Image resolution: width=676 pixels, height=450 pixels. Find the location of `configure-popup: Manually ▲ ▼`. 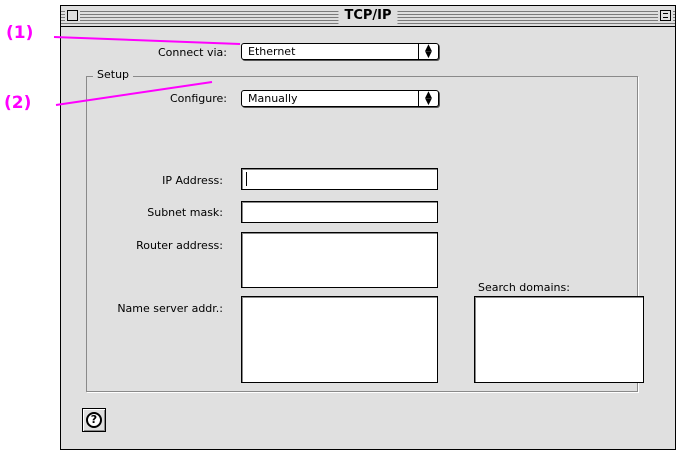

configure-popup: Manually ▲ ▼ is located at coordinates (340, 98).